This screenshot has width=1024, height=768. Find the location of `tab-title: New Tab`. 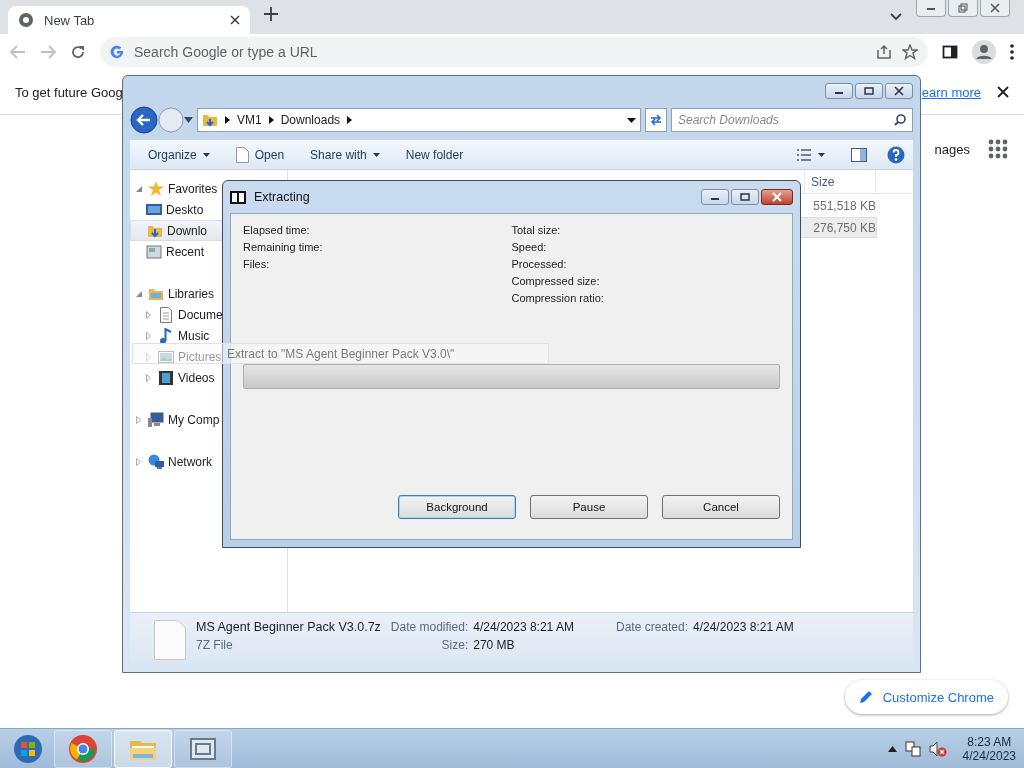

tab-title: New Tab is located at coordinates (70, 20).